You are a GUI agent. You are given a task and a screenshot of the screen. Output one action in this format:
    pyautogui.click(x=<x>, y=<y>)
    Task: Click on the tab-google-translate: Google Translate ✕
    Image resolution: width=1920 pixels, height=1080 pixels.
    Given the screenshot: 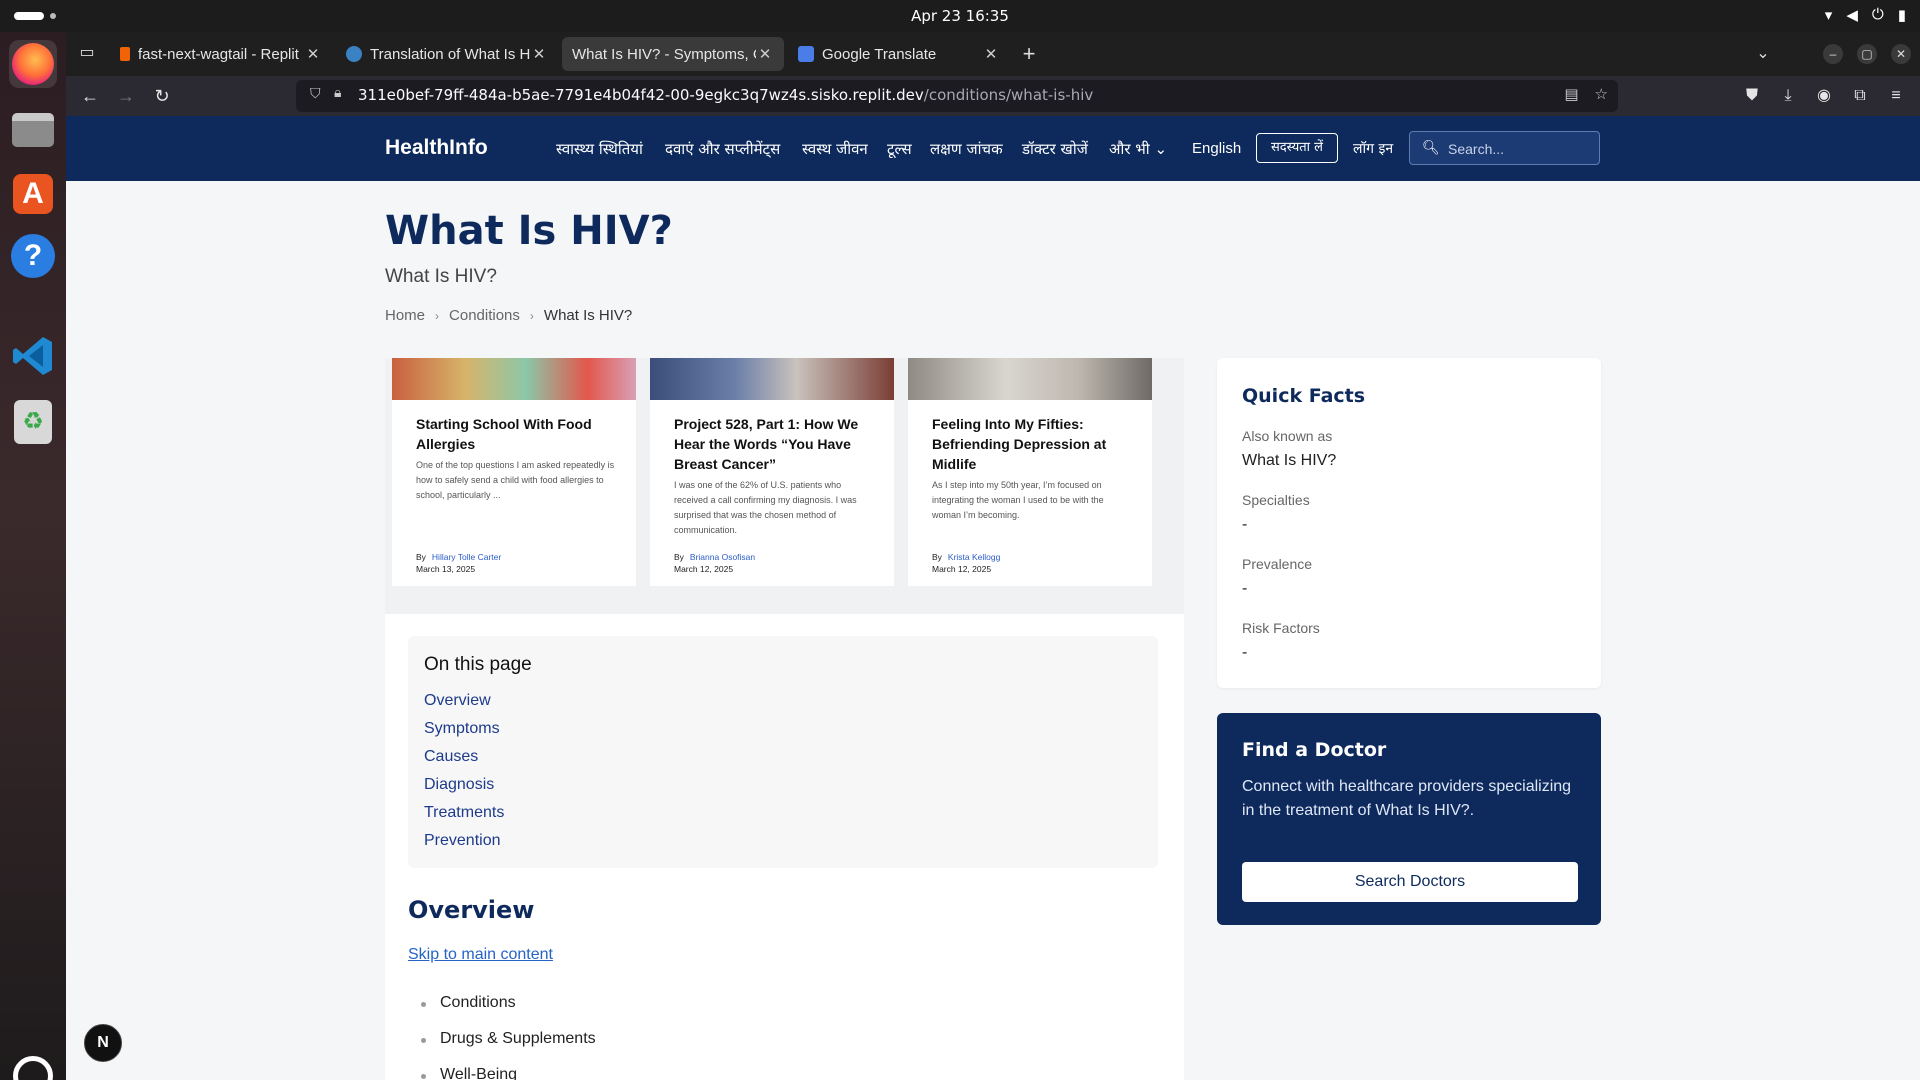 What is the action you would take?
    pyautogui.click(x=899, y=54)
    